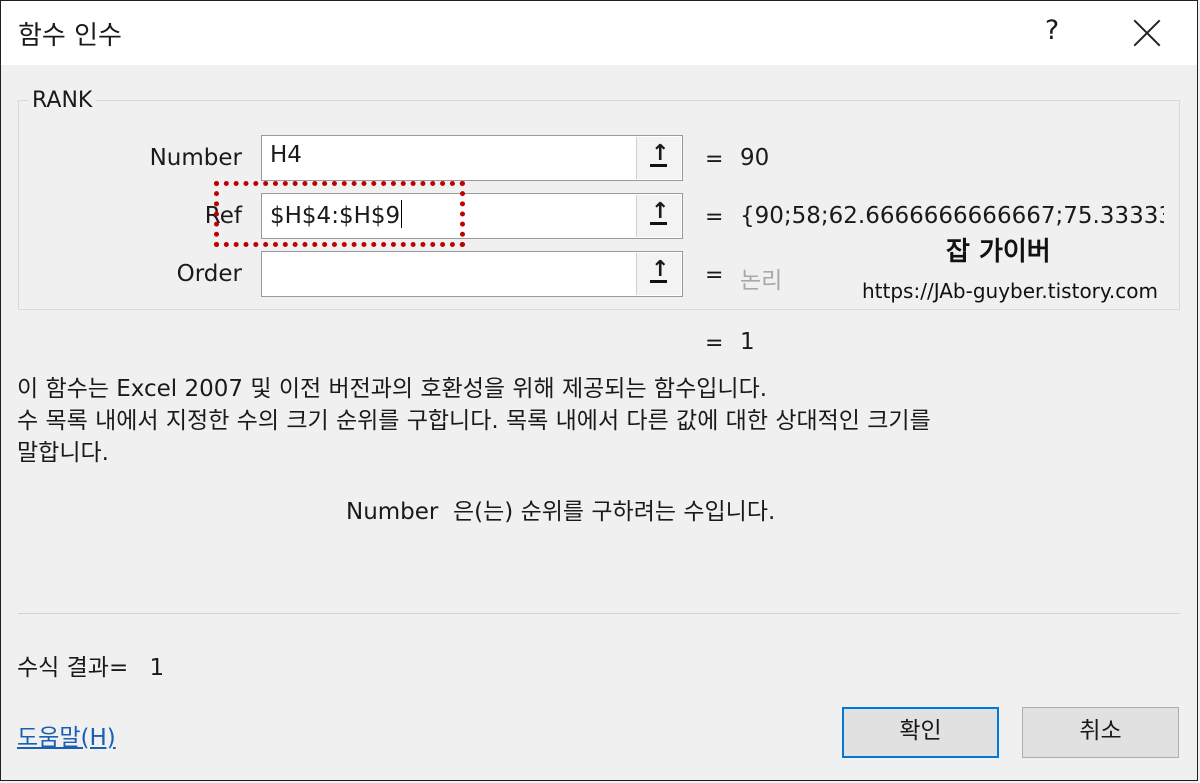 The image size is (1200, 783). Describe the element at coordinates (755, 158) in the screenshot. I see `number-result: 90` at that location.